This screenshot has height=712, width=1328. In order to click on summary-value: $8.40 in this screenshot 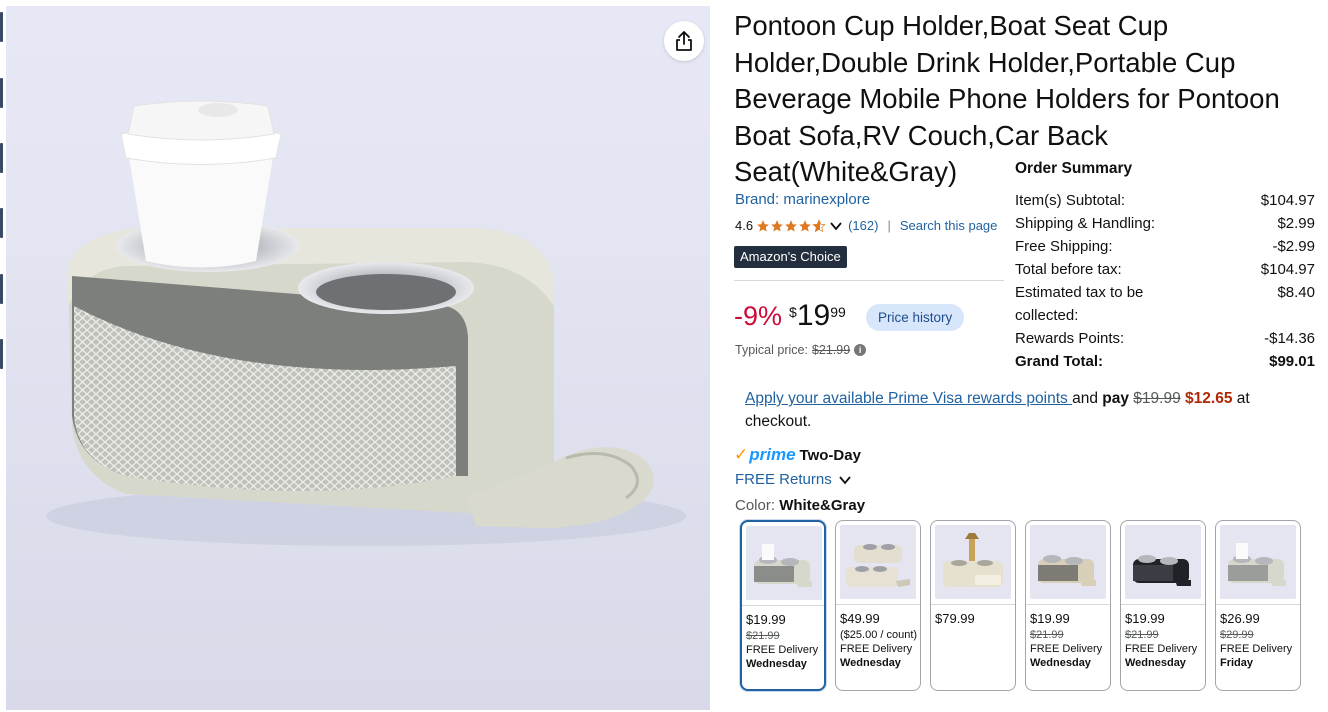, I will do `click(1296, 292)`.